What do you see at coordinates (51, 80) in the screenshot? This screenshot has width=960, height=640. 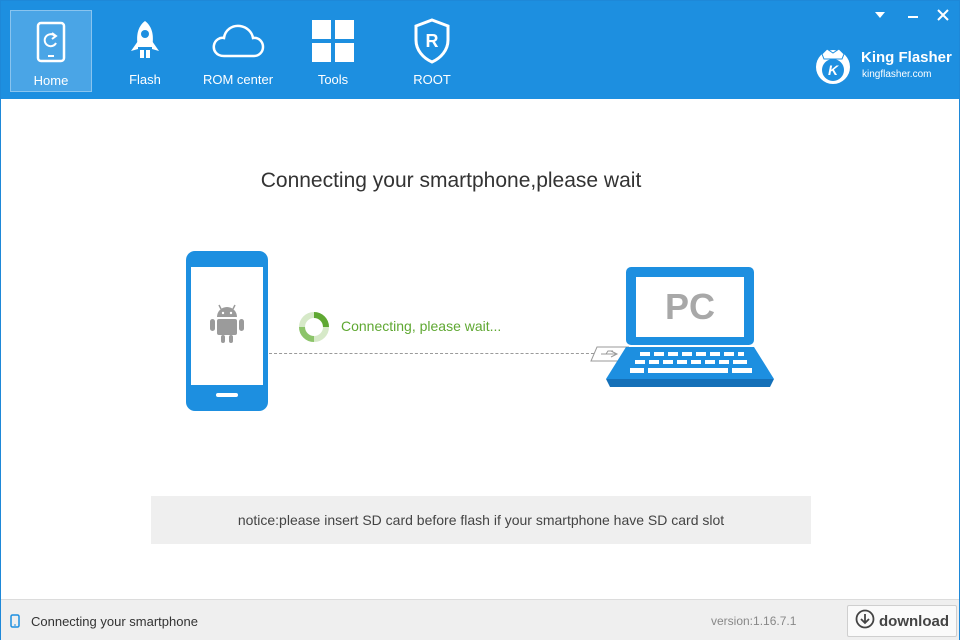 I see `nav-home-label: Home` at bounding box center [51, 80].